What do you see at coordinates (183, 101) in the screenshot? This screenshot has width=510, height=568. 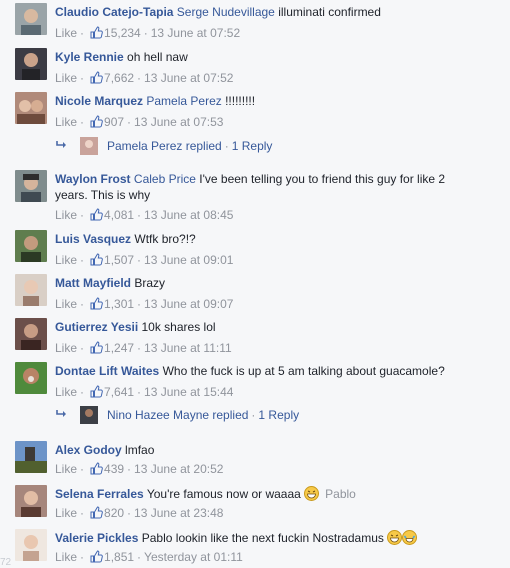 I see `tagged-user: Pamela Perez` at bounding box center [183, 101].